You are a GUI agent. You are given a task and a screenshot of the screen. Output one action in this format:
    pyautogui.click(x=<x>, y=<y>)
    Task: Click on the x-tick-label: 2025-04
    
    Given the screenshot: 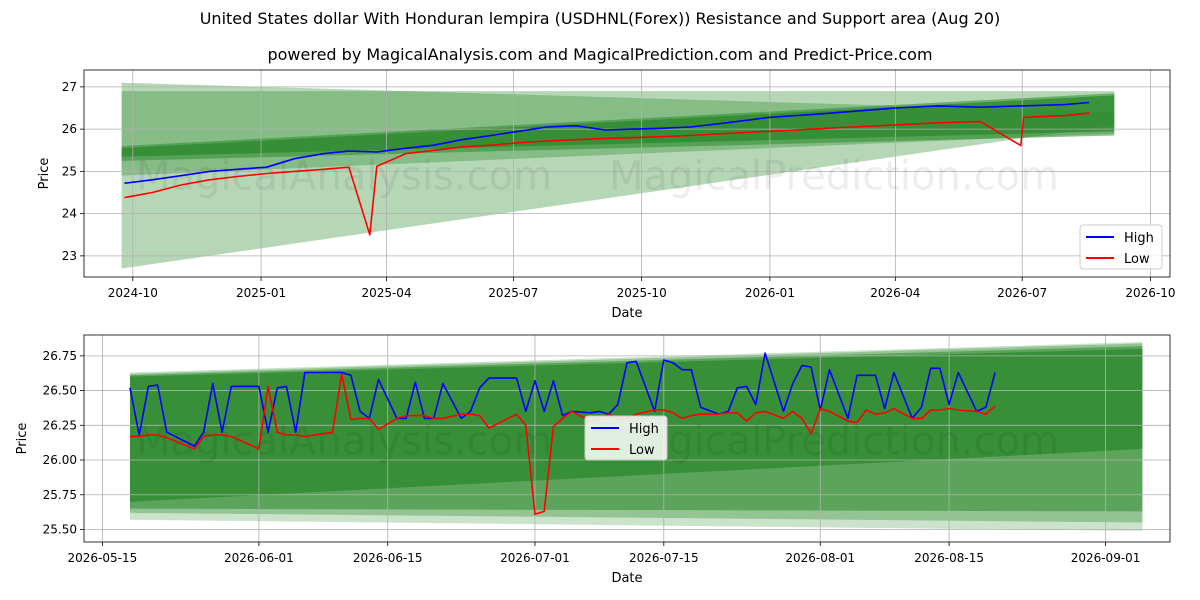 What is the action you would take?
    pyautogui.click(x=386, y=293)
    